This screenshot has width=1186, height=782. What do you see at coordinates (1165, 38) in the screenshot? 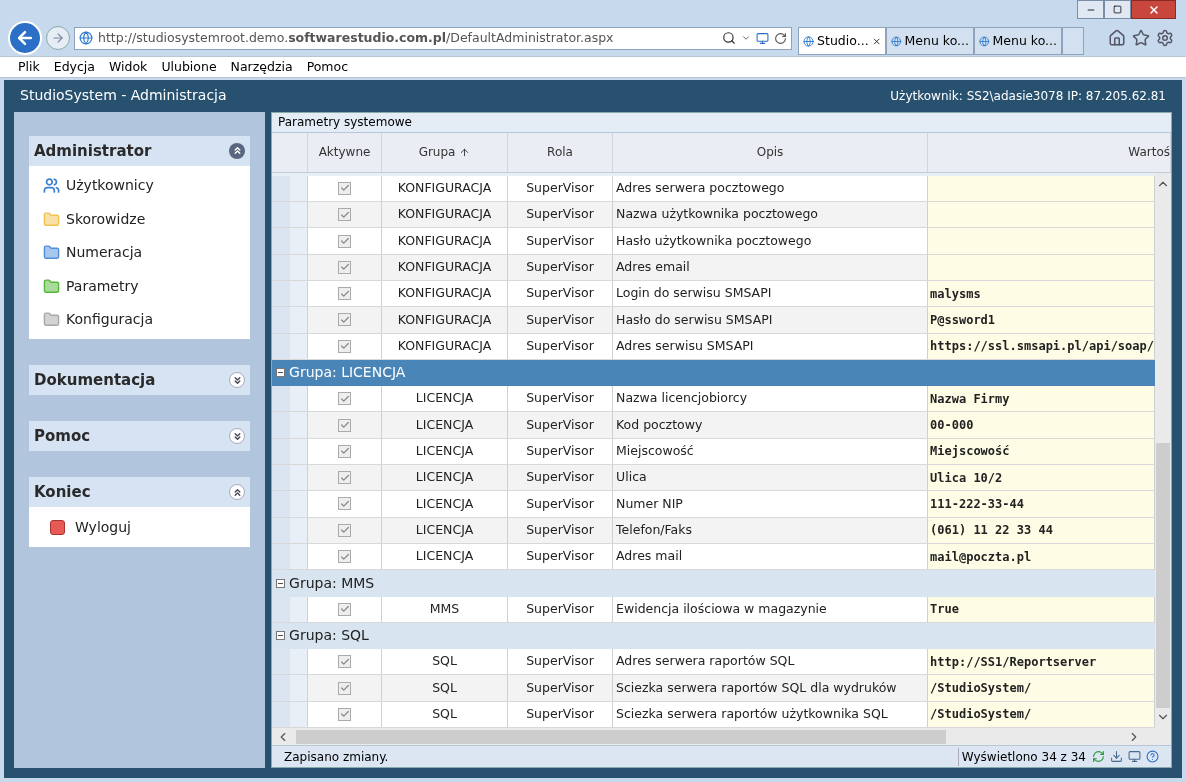
I see `settings-icon` at bounding box center [1165, 38].